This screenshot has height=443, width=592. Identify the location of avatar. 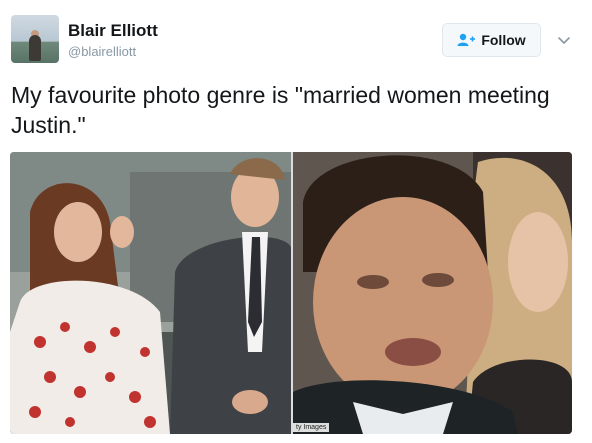
(35, 39).